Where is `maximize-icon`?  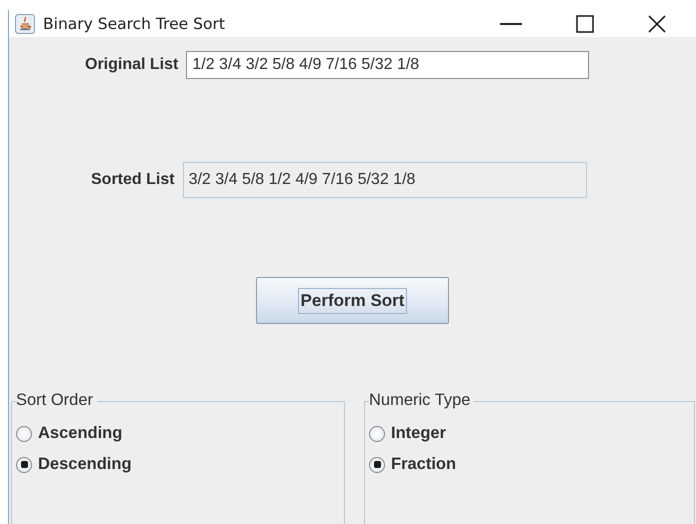
maximize-icon is located at coordinates (585, 23).